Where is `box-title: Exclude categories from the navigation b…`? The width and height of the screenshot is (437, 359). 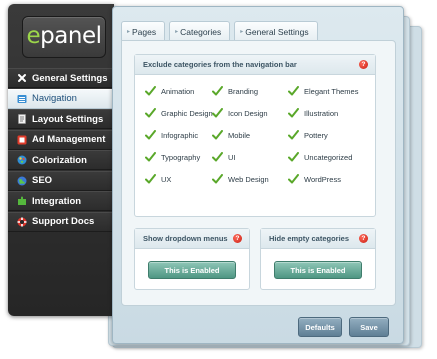 box-title: Exclude categories from the navigation b… is located at coordinates (220, 64).